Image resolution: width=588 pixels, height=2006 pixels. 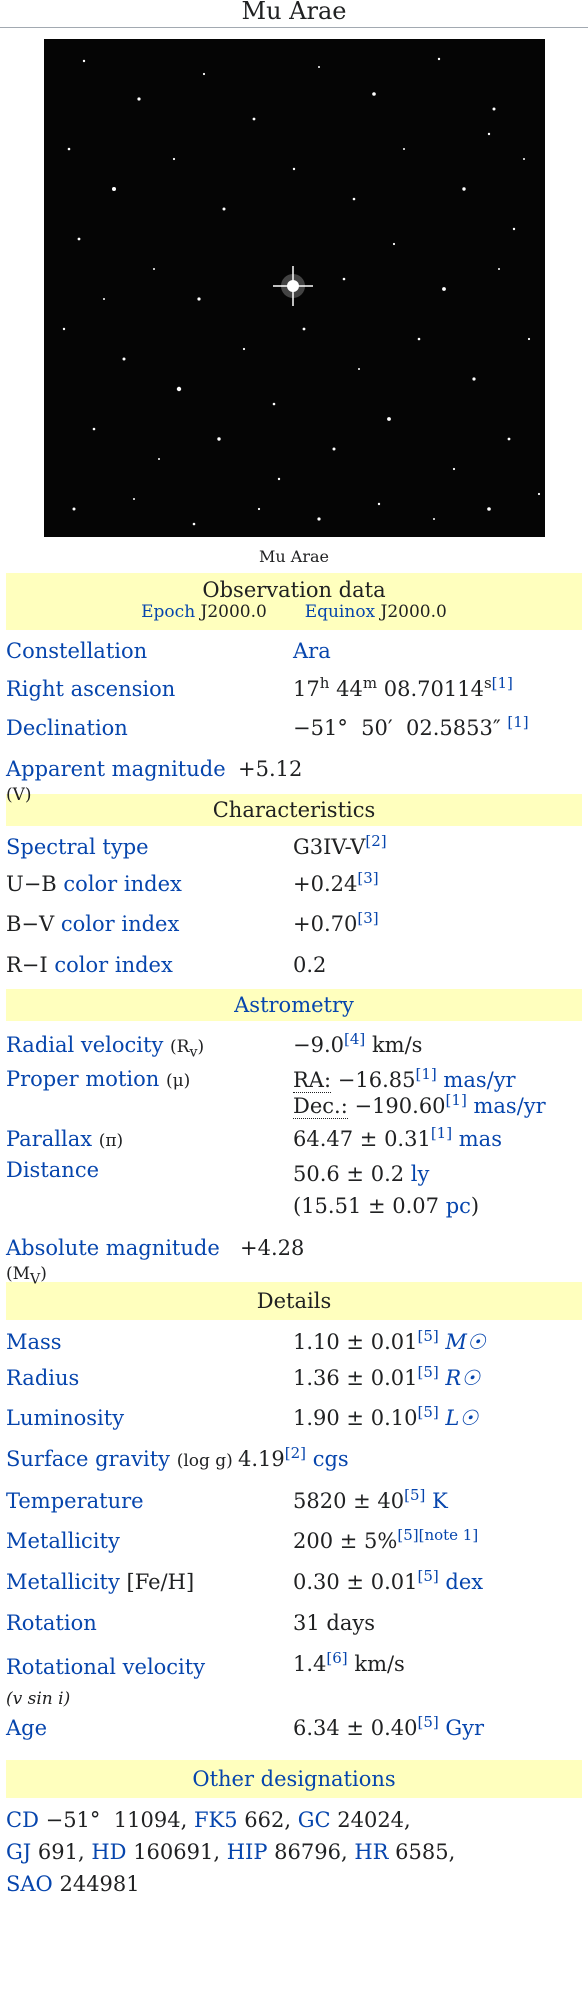 I want to click on ub-color-index-link: color index, so click(x=122, y=884).